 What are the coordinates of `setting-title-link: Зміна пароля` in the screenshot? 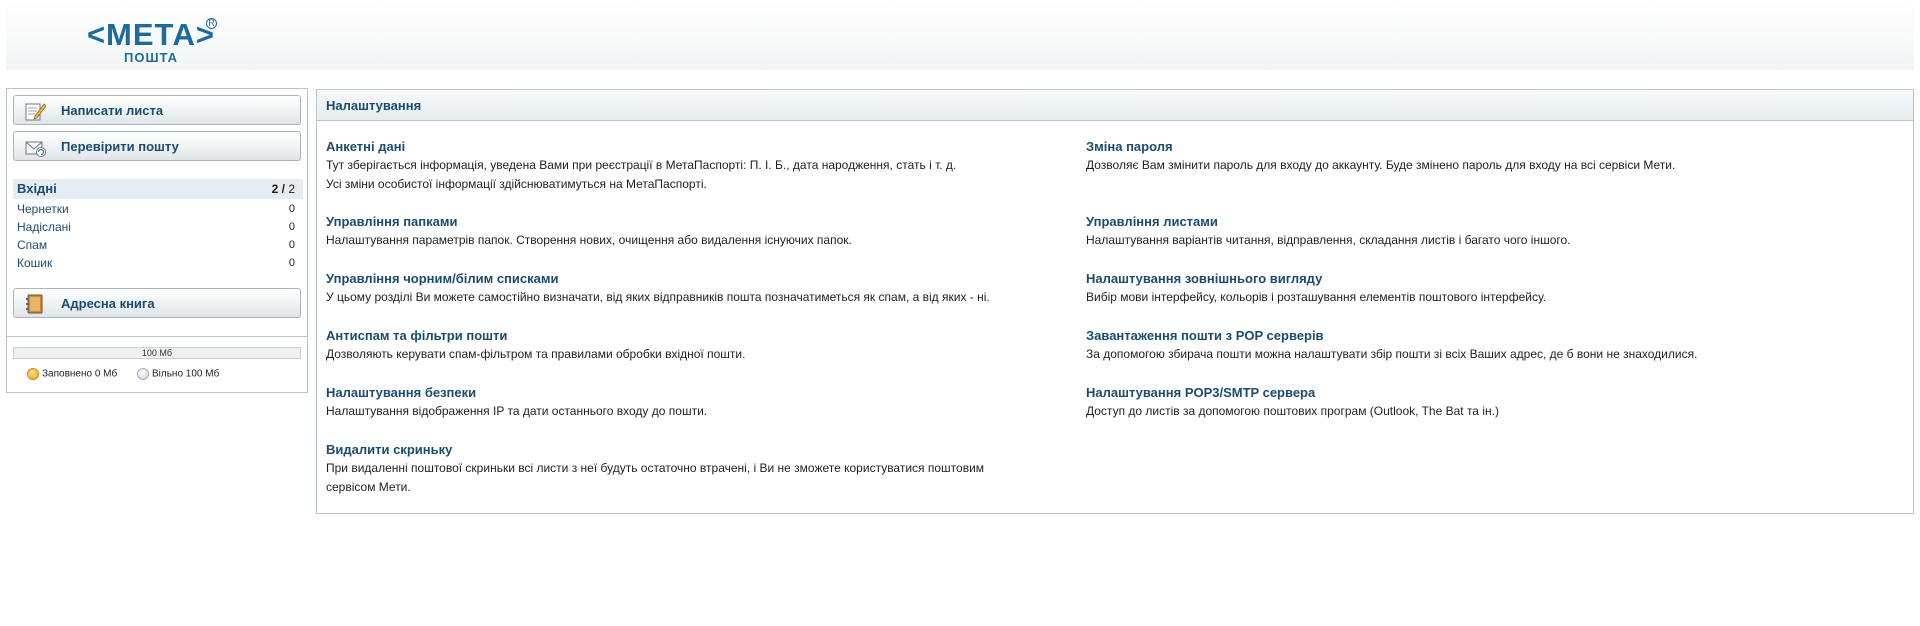 It's located at (1456, 147).